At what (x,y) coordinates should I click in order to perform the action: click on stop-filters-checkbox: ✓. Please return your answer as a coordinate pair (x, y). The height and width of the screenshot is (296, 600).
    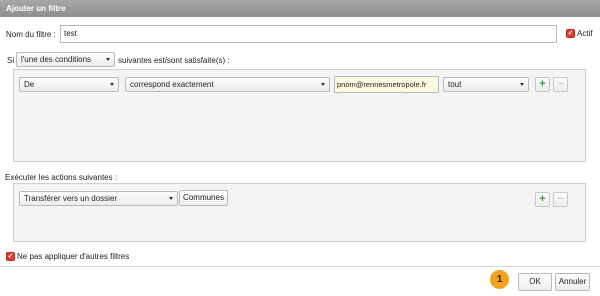
    Looking at the image, I should click on (10, 256).